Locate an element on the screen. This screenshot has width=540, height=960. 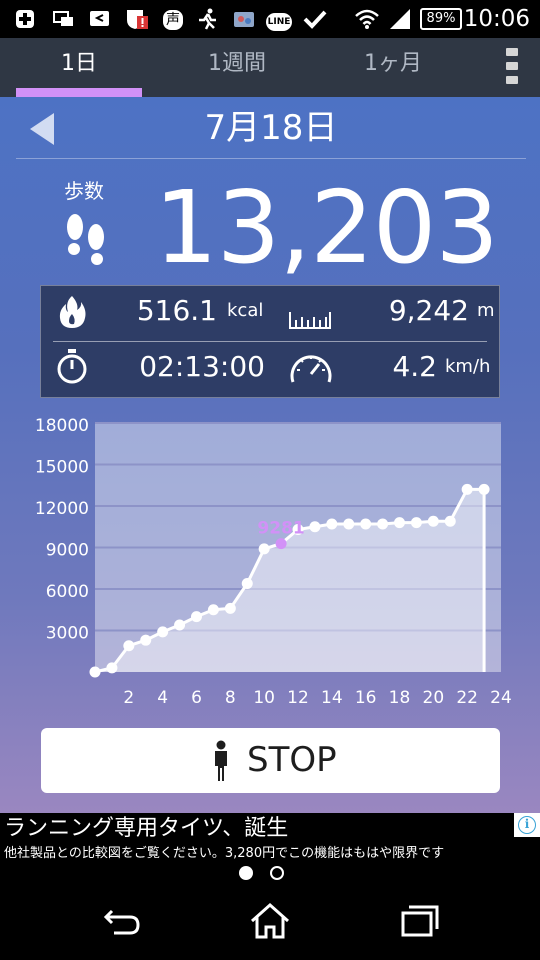
x-tick-label: 12 is located at coordinates (298, 698).